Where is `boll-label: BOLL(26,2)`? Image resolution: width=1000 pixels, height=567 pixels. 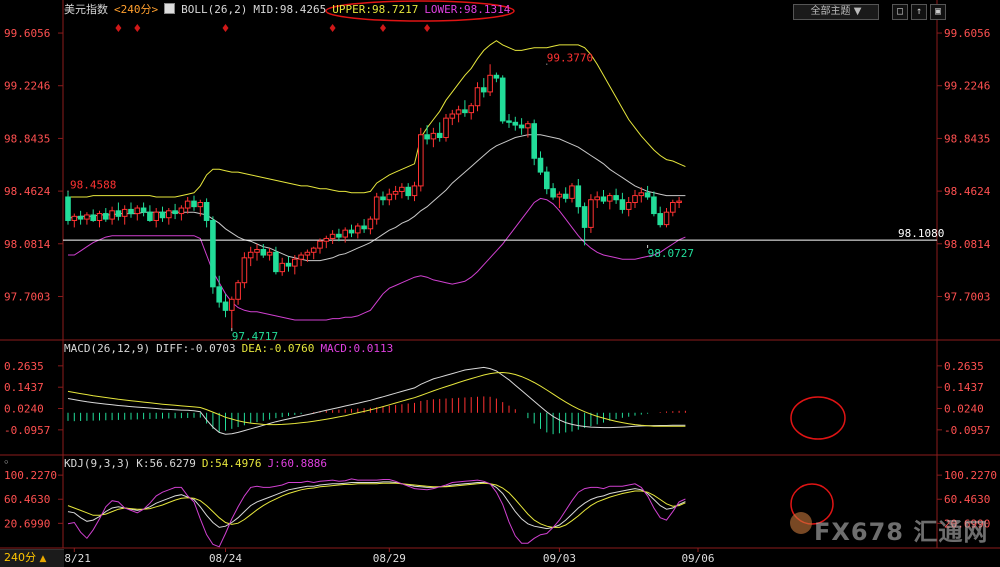
boll-label: BOLL(26,2) is located at coordinates (214, 9).